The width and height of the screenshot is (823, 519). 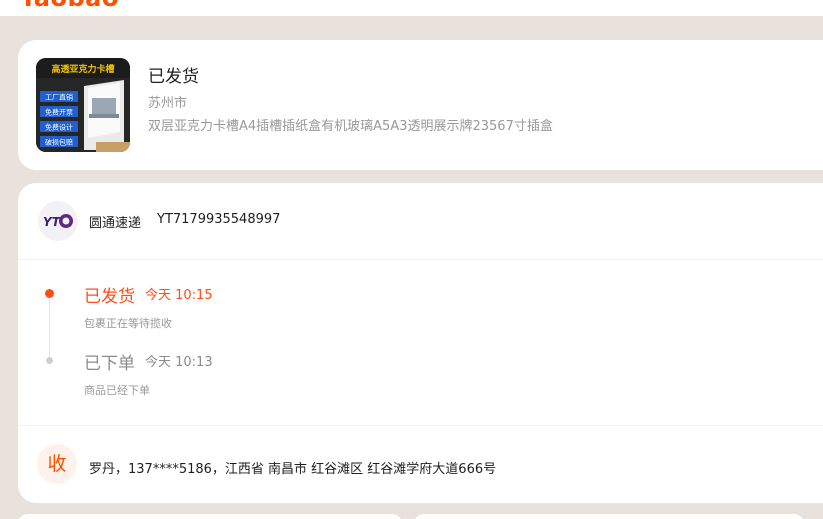 I want to click on event-time: 今天 10:13, so click(x=179, y=362).